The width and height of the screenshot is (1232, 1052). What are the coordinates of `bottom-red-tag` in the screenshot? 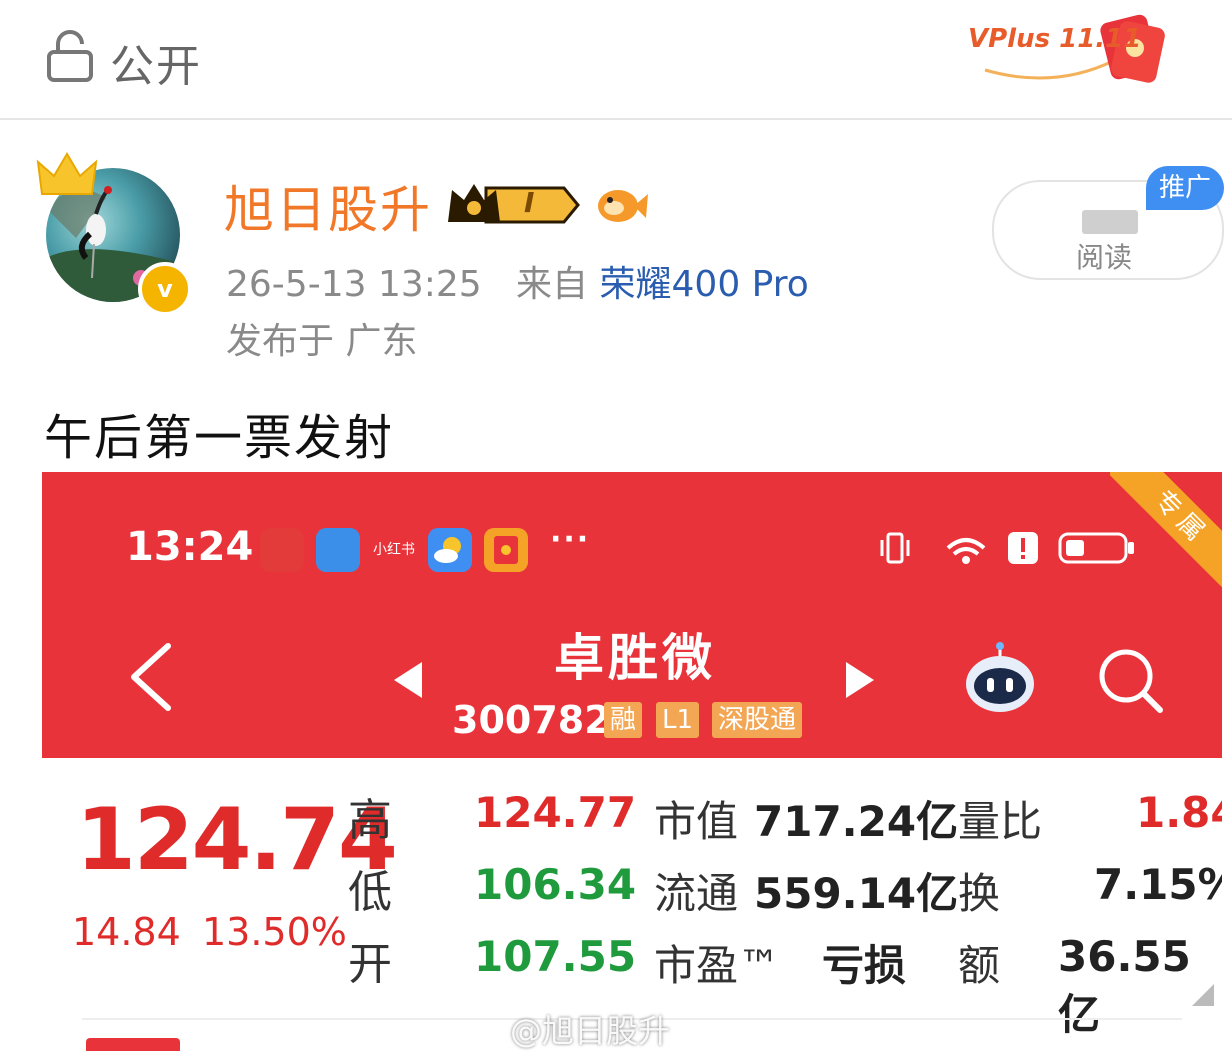 It's located at (133, 1044).